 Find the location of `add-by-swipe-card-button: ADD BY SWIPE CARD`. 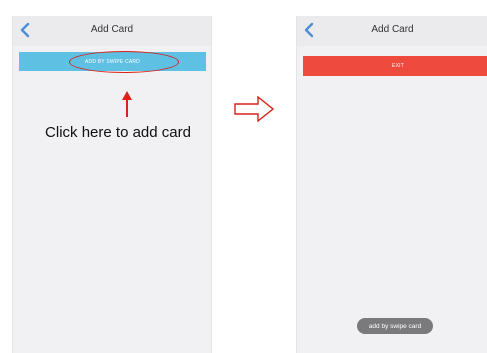

add-by-swipe-card-button: ADD BY SWIPE CARD is located at coordinates (112, 61).